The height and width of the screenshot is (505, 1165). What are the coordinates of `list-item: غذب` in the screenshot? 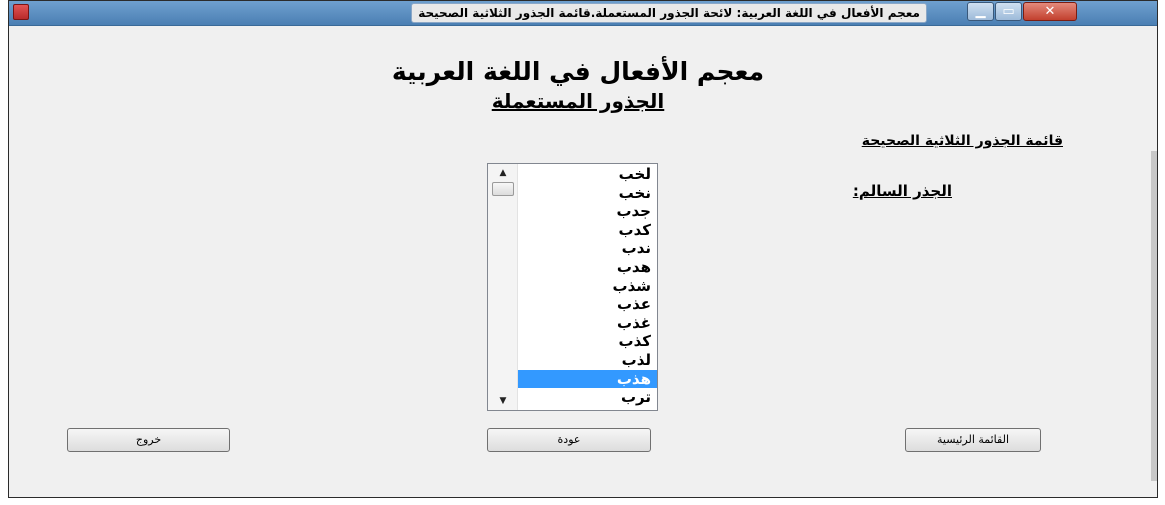 It's located at (587, 323).